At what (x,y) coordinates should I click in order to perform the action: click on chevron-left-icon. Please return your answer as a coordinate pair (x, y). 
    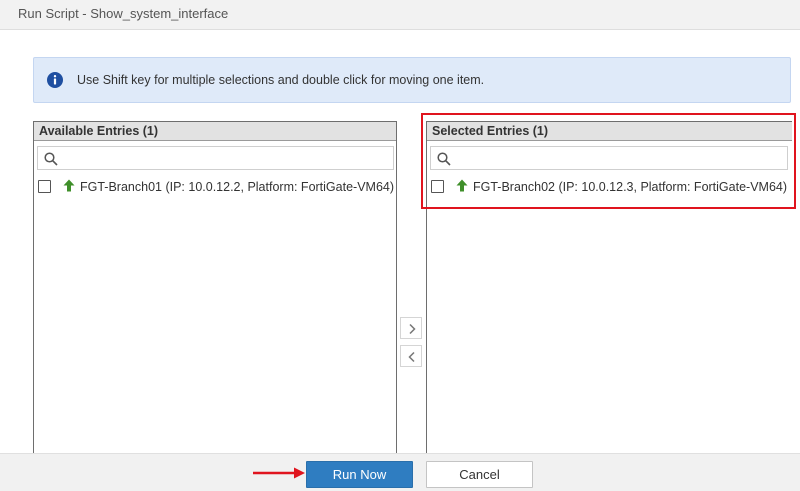
    Looking at the image, I should click on (411, 357).